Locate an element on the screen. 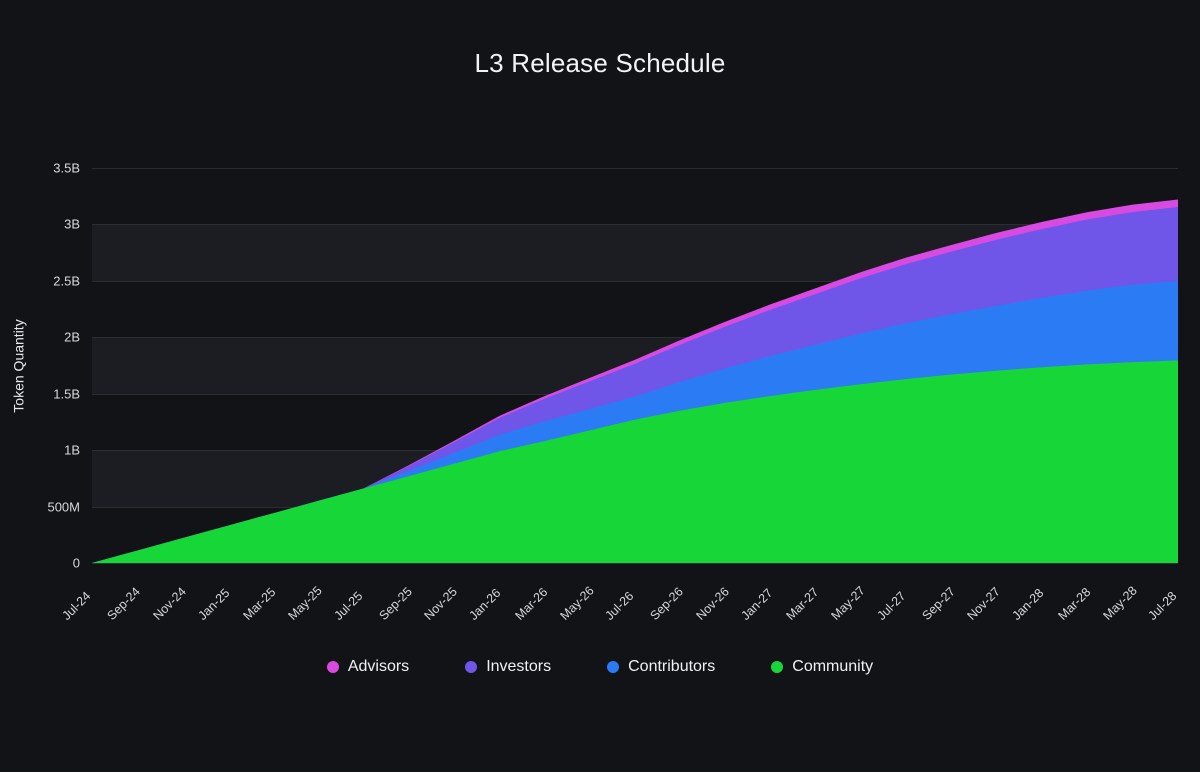 The width and height of the screenshot is (1200, 772). x-axis-tick-label: May-28 is located at coordinates (1120, 603).